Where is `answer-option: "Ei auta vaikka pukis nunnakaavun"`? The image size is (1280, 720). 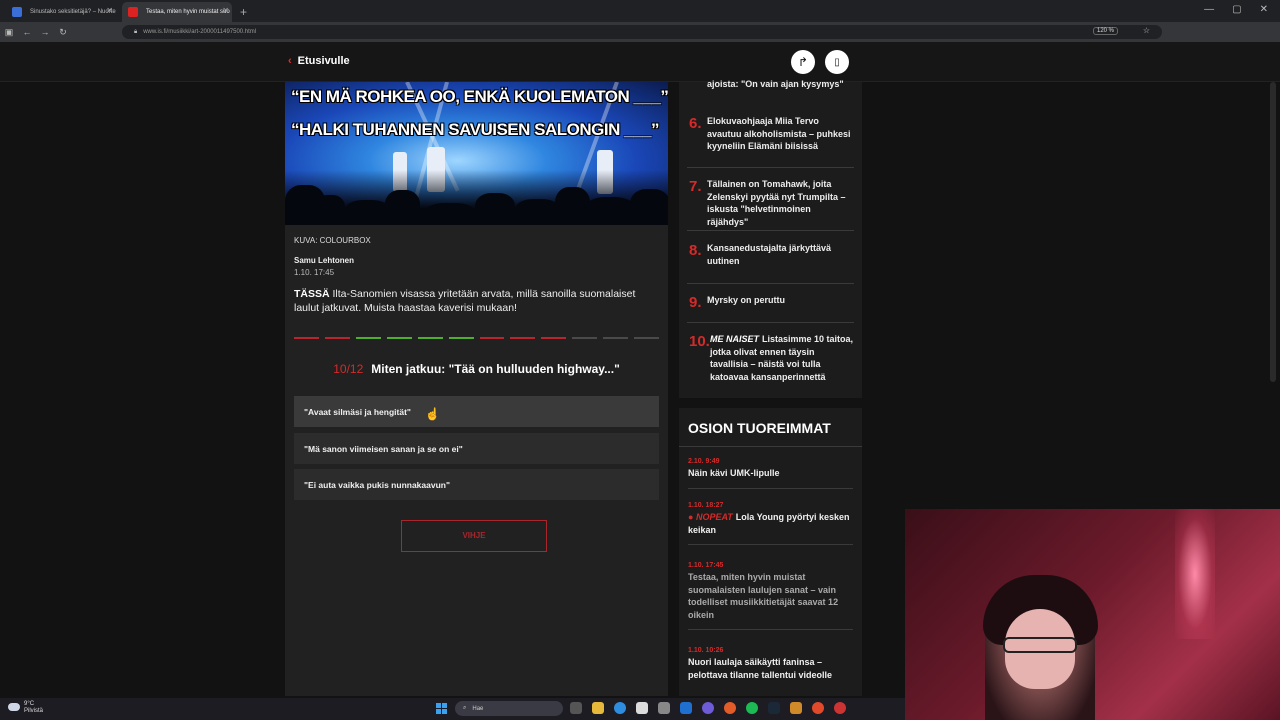 answer-option: "Ei auta vaikka pukis nunnakaavun" is located at coordinates (476, 484).